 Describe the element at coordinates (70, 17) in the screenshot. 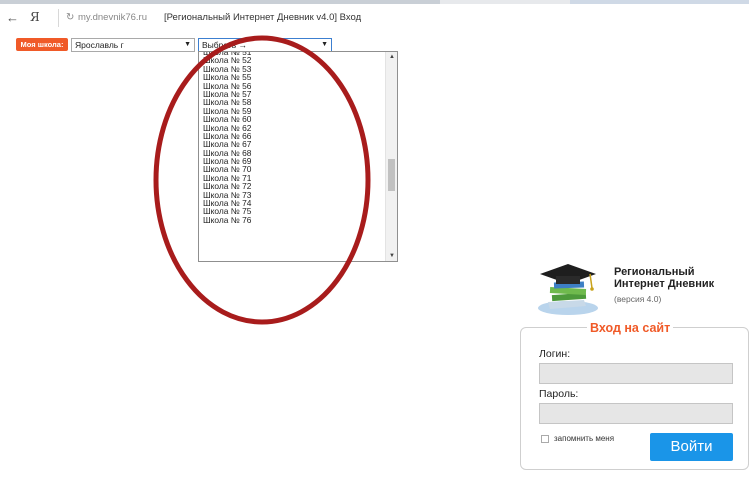

I see `reload-icon: ↻` at that location.